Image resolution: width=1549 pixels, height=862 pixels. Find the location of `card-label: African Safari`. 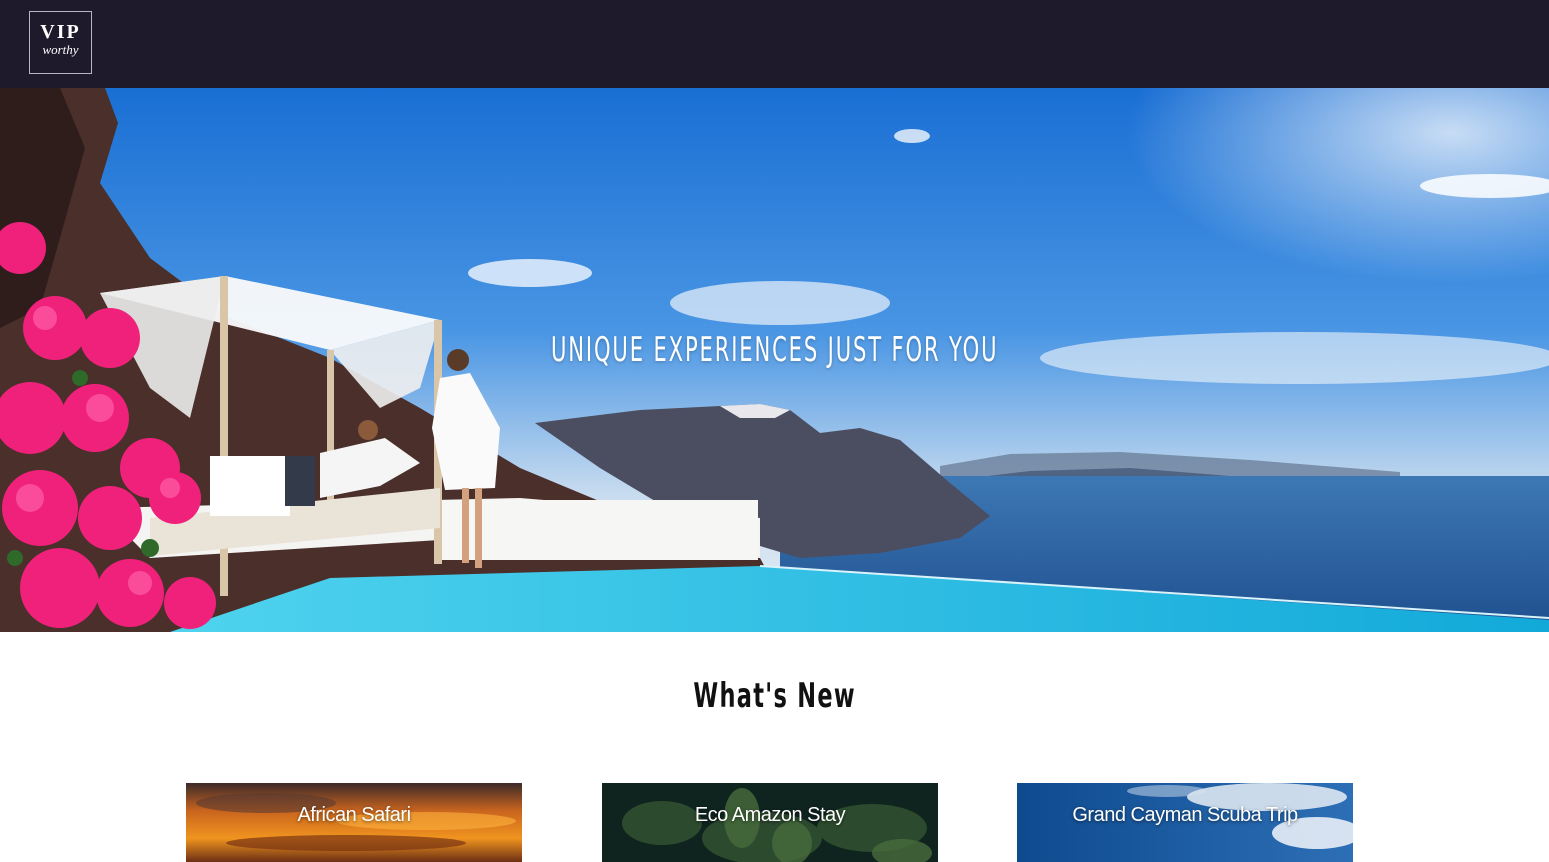

card-label: African Safari is located at coordinates (354, 815).